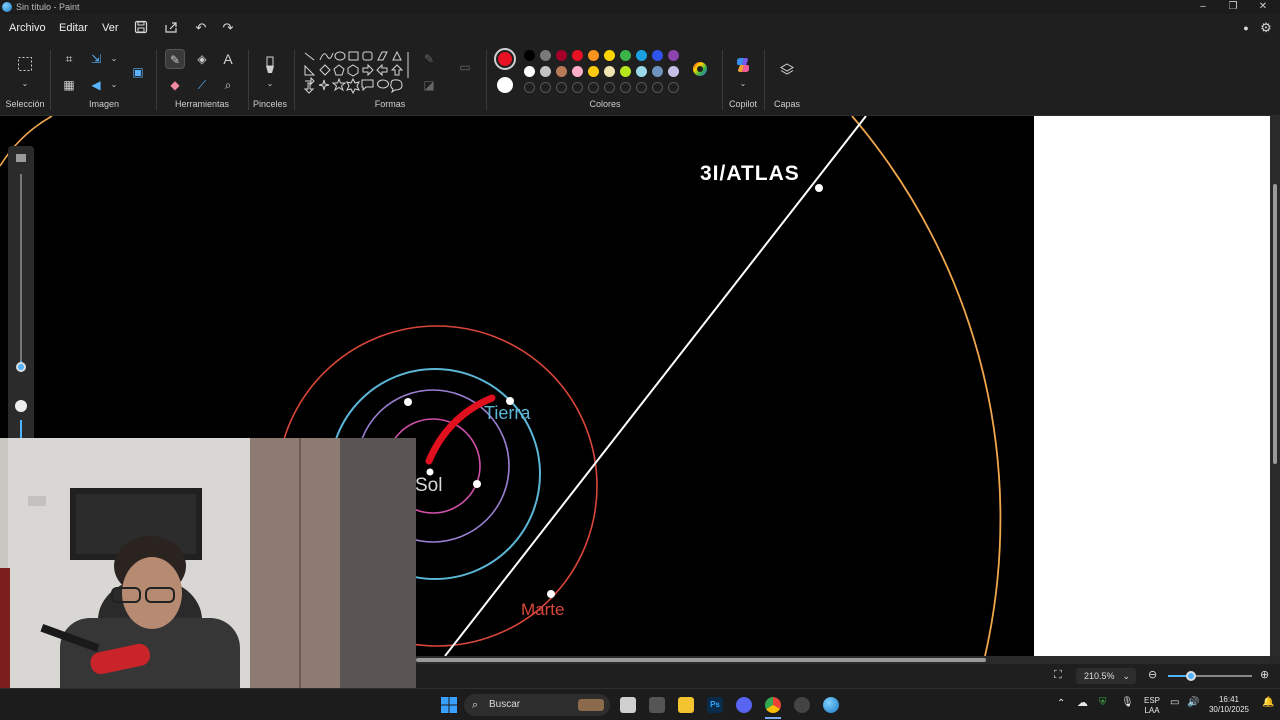 This screenshot has height=720, width=1280. What do you see at coordinates (114, 59) in the screenshot?
I see `resize-dropdown-chevron-icon: ⌄` at bounding box center [114, 59].